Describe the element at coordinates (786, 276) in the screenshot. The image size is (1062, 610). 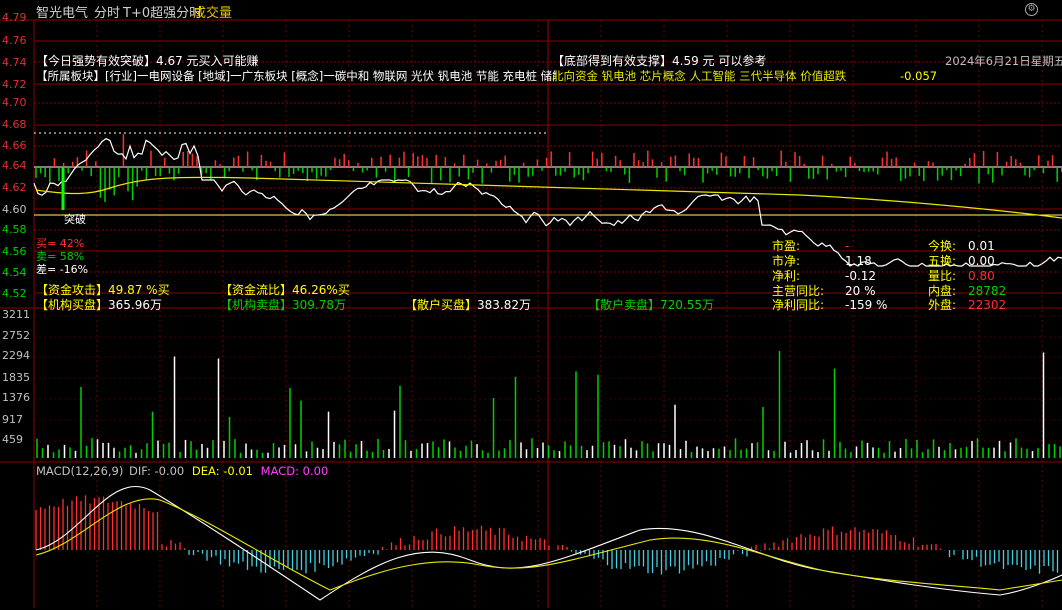
I see `profit-label: 净利:` at that location.